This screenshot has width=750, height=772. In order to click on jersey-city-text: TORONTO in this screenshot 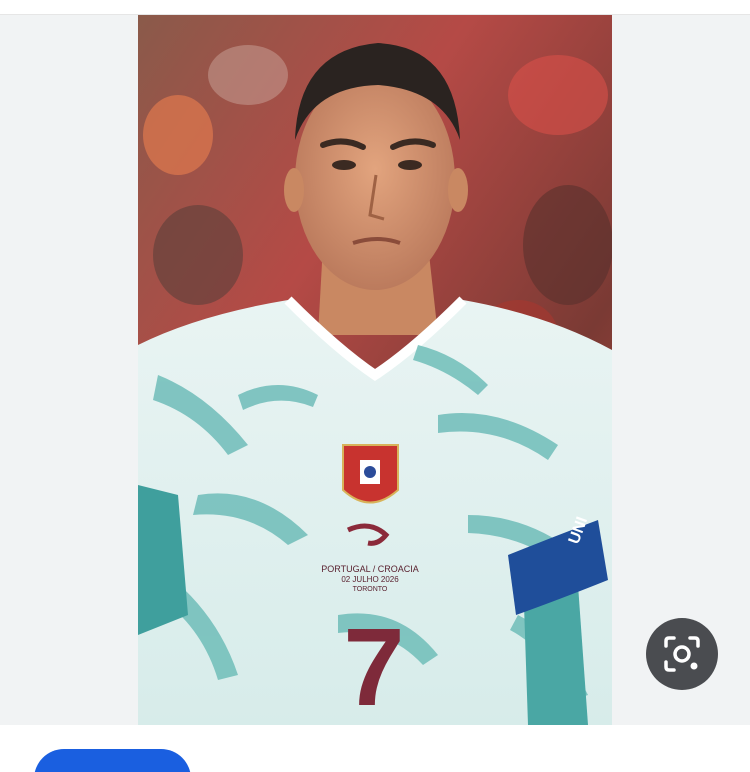, I will do `click(370, 589)`.